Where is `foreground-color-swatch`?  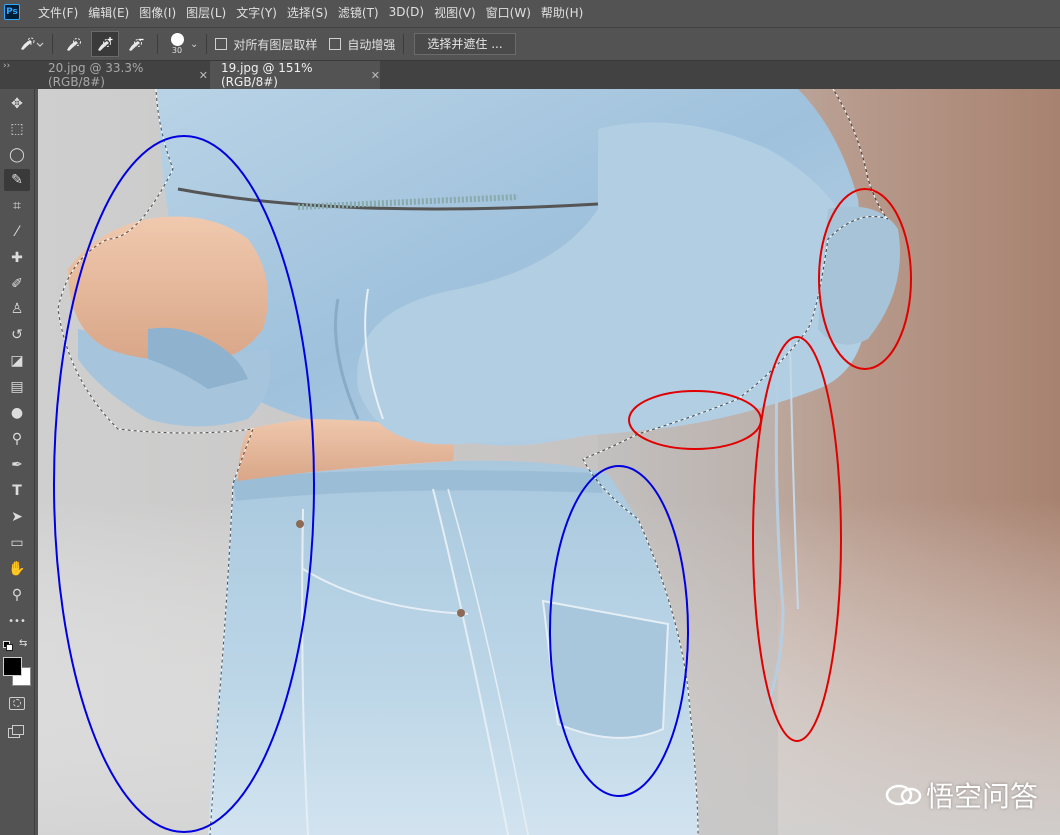 foreground-color-swatch is located at coordinates (12, 666).